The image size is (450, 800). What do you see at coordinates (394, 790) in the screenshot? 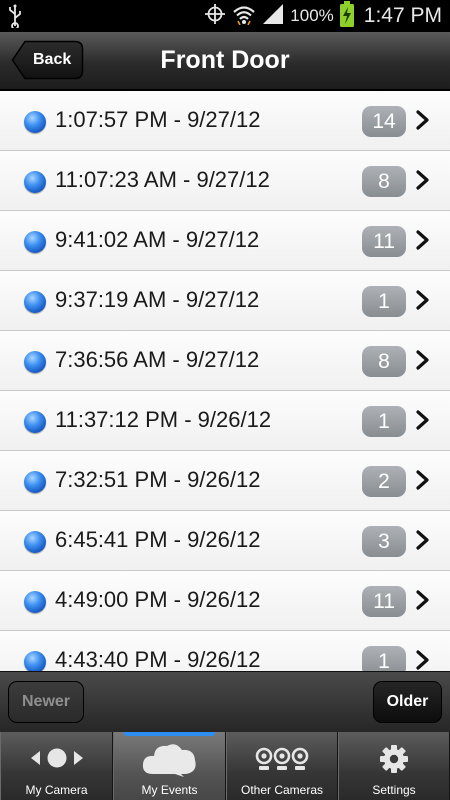
I see `tab-label: Settings` at bounding box center [394, 790].